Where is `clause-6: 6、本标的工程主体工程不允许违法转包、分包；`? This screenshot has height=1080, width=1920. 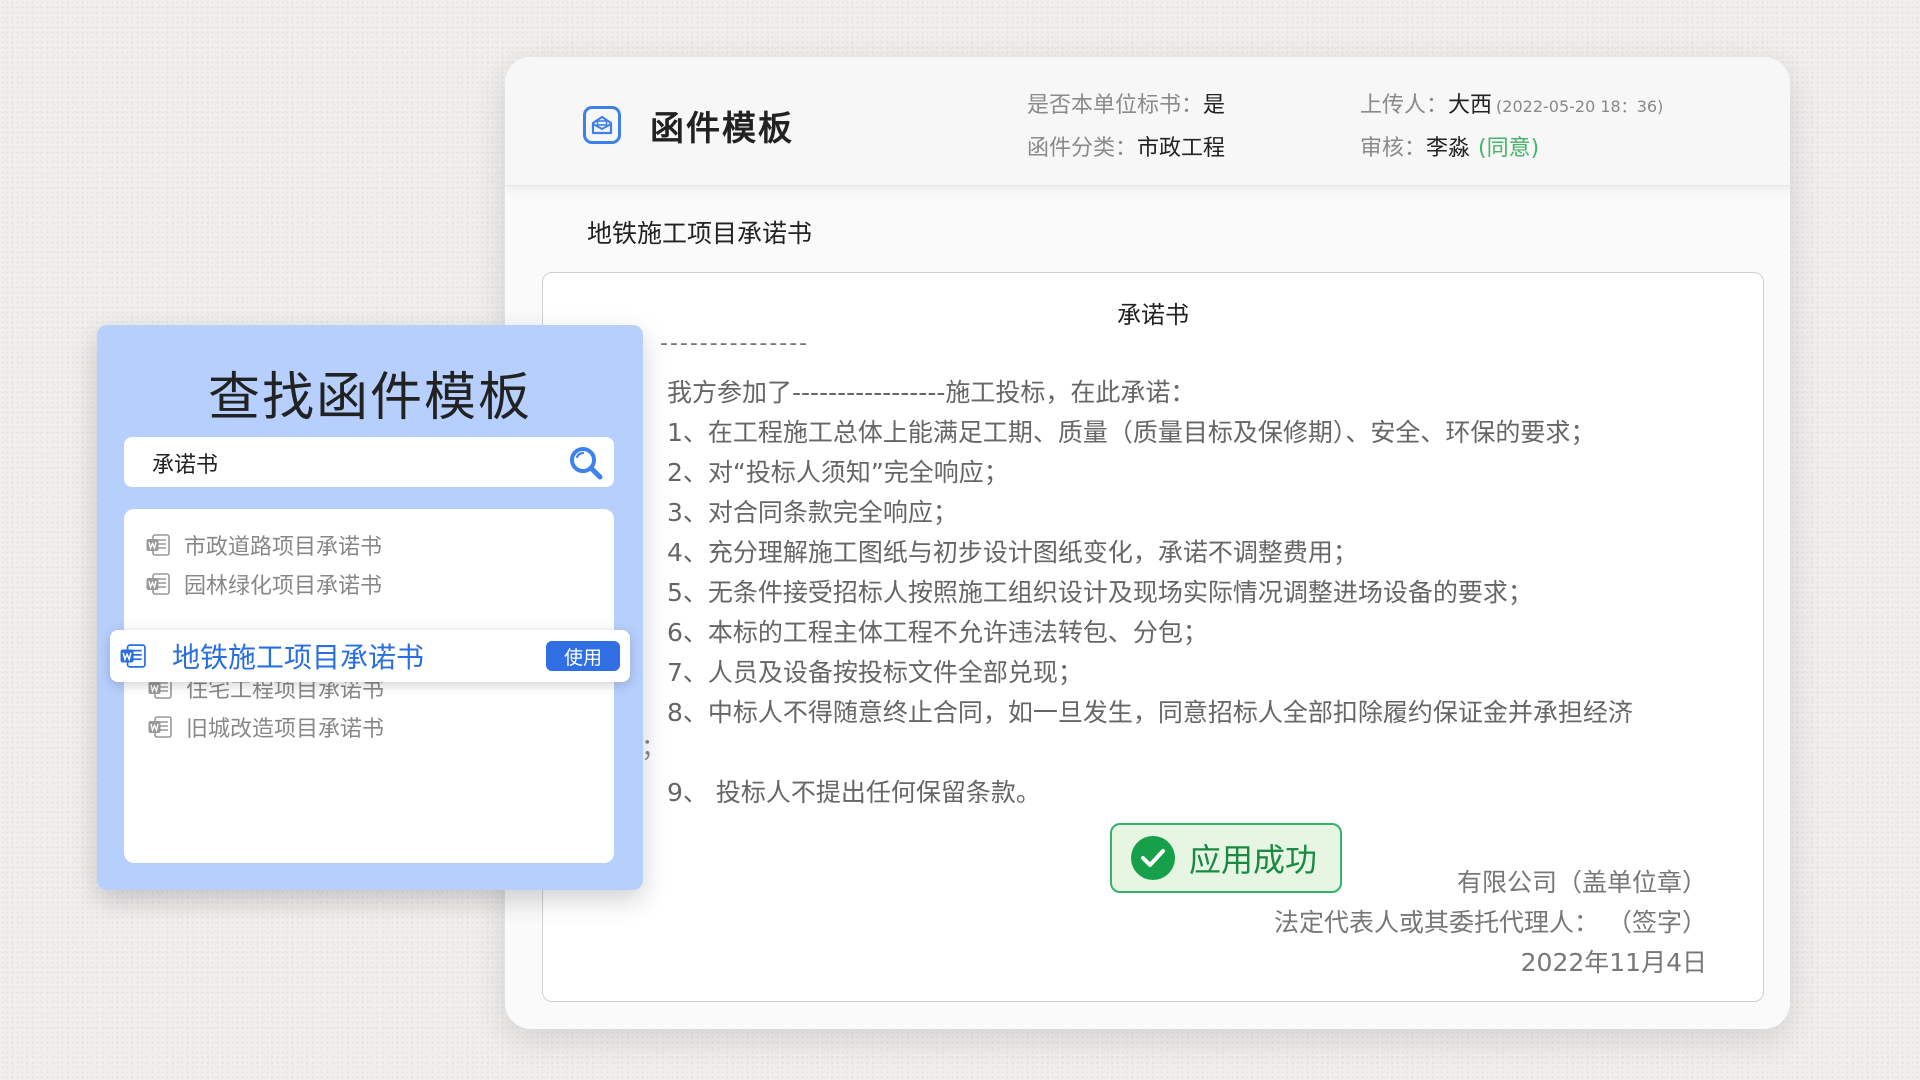 clause-6: 6、本标的工程主体工程不允许违法转包、分包； is located at coordinates (937, 632).